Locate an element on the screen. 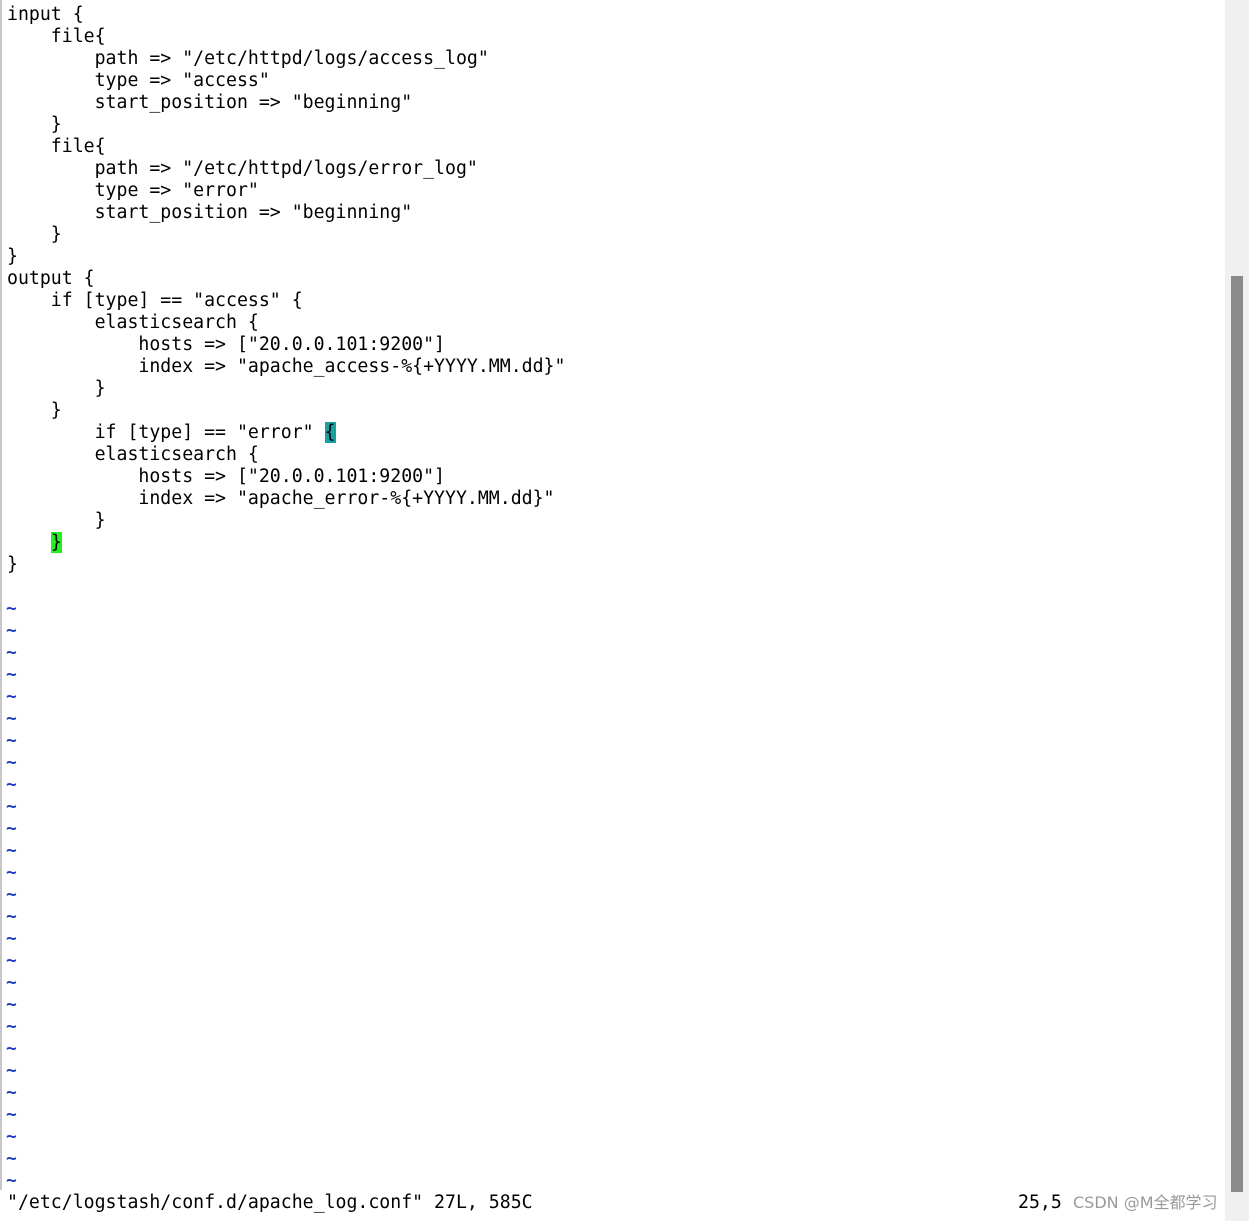 The height and width of the screenshot is (1221, 1249). code-line-10: start_position => "beginning" is located at coordinates (210, 212).